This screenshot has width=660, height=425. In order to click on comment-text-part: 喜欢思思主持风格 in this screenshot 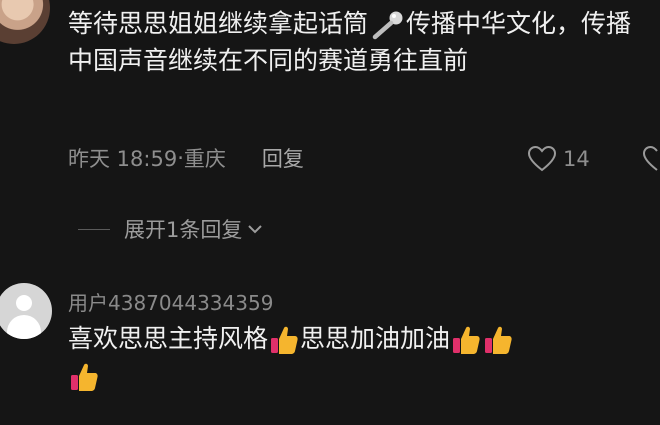, I will do `click(168, 338)`.